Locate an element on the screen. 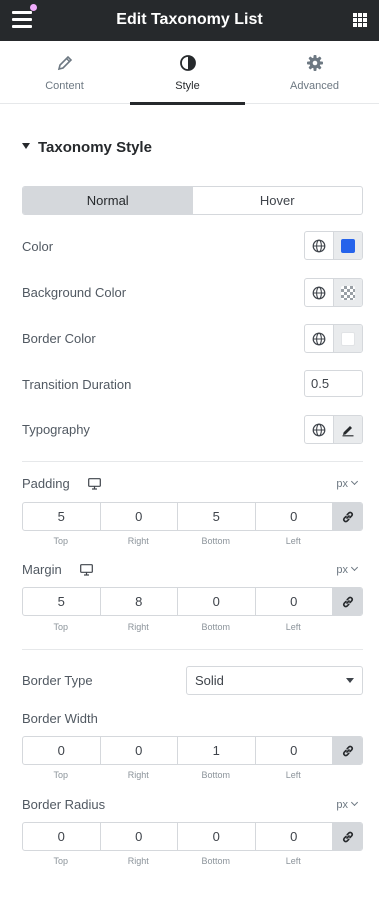 The width and height of the screenshot is (379, 898). border-width-right-input: 0 is located at coordinates (139, 750).